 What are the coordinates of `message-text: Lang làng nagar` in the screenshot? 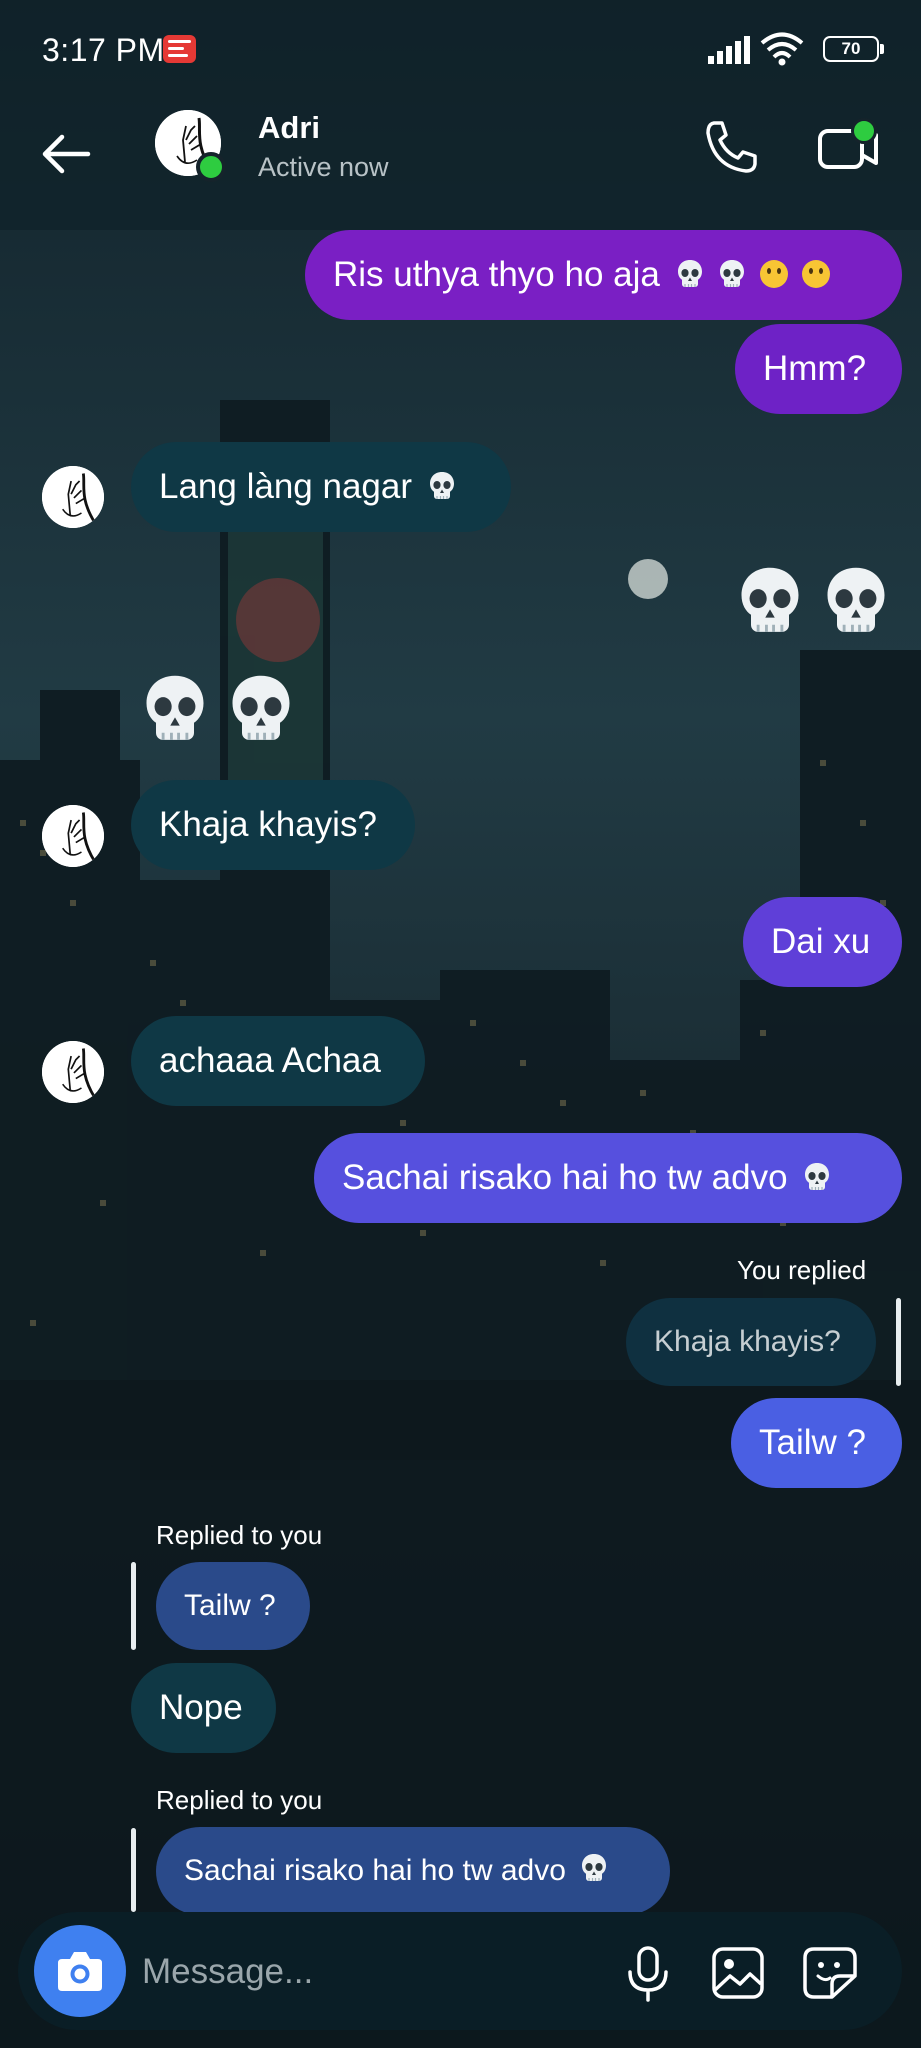 It's located at (285, 486).